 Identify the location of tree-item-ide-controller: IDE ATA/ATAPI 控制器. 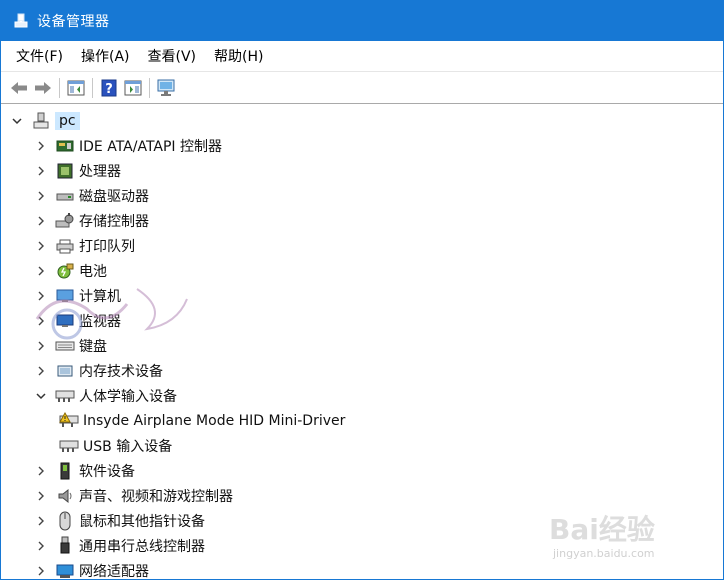
(362, 145).